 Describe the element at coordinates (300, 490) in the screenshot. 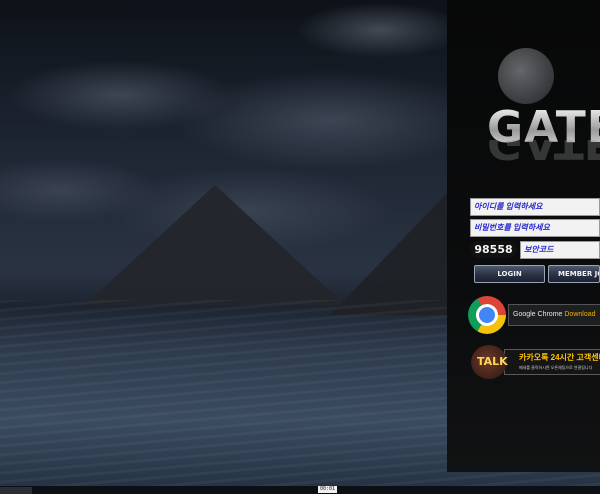

I see `bottom-bar` at that location.